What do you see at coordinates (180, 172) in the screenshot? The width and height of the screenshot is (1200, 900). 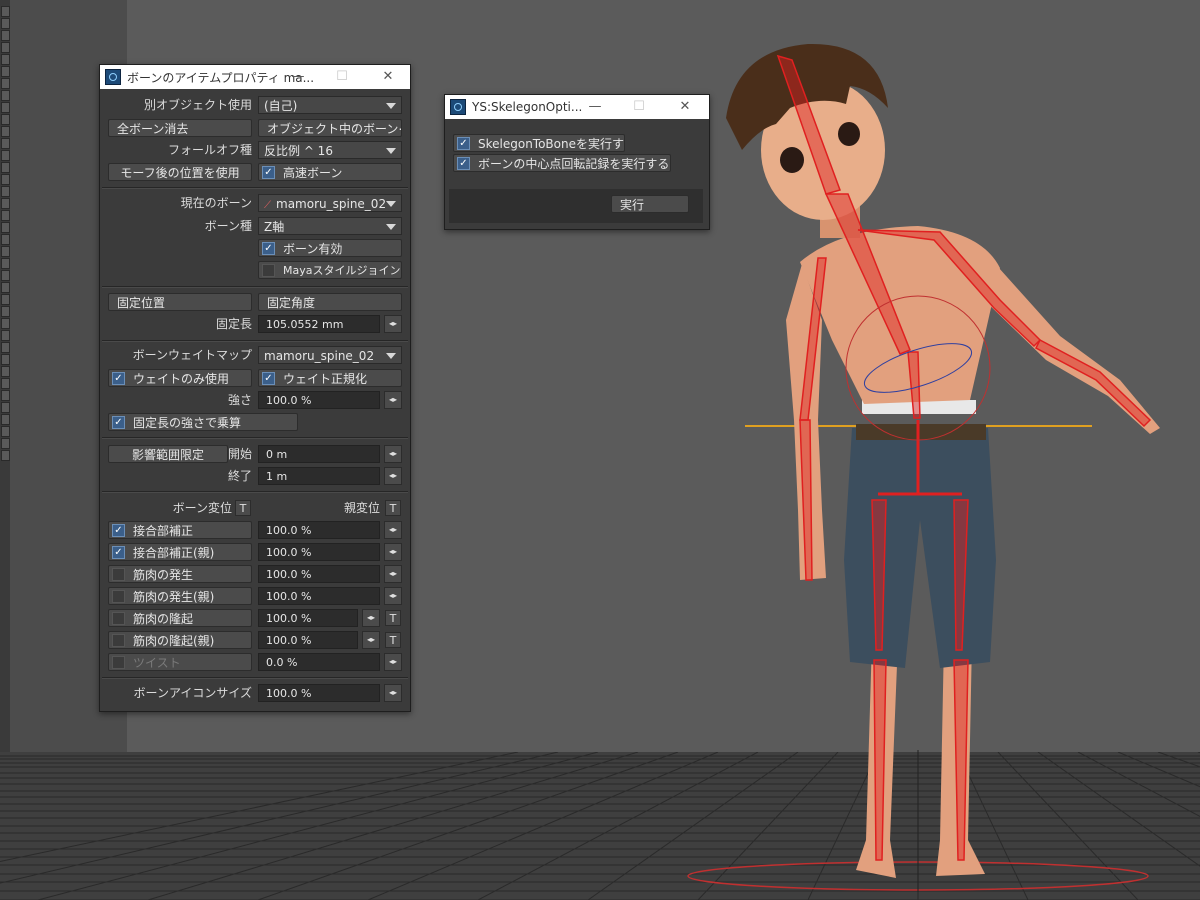 I see `use-morphed-positions-button: モーフ後の位置を使用` at bounding box center [180, 172].